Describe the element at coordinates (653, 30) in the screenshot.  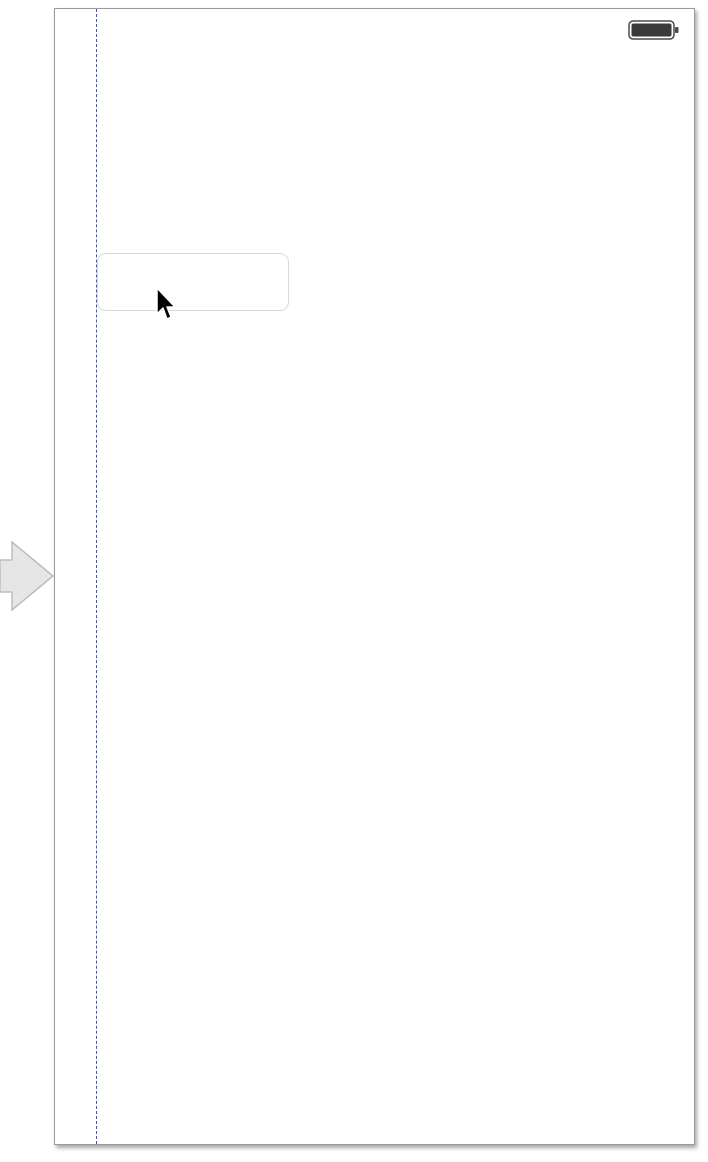
I see `battery-full-icon` at that location.